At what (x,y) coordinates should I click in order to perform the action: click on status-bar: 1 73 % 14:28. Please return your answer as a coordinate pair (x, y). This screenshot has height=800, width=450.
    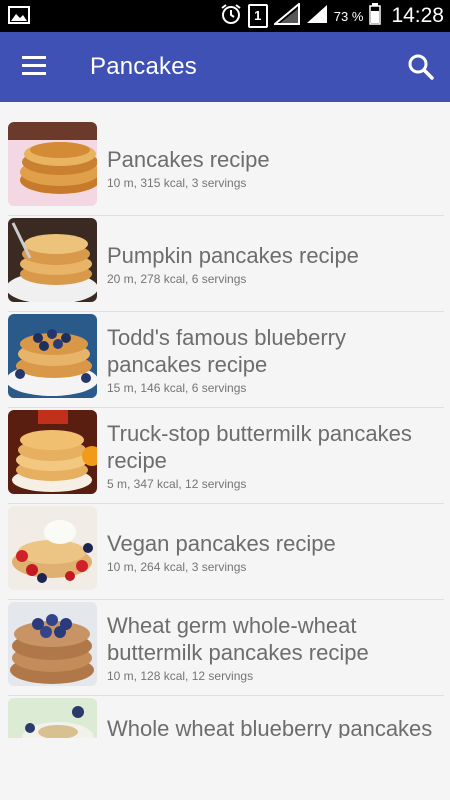
    Looking at the image, I should click on (225, 16).